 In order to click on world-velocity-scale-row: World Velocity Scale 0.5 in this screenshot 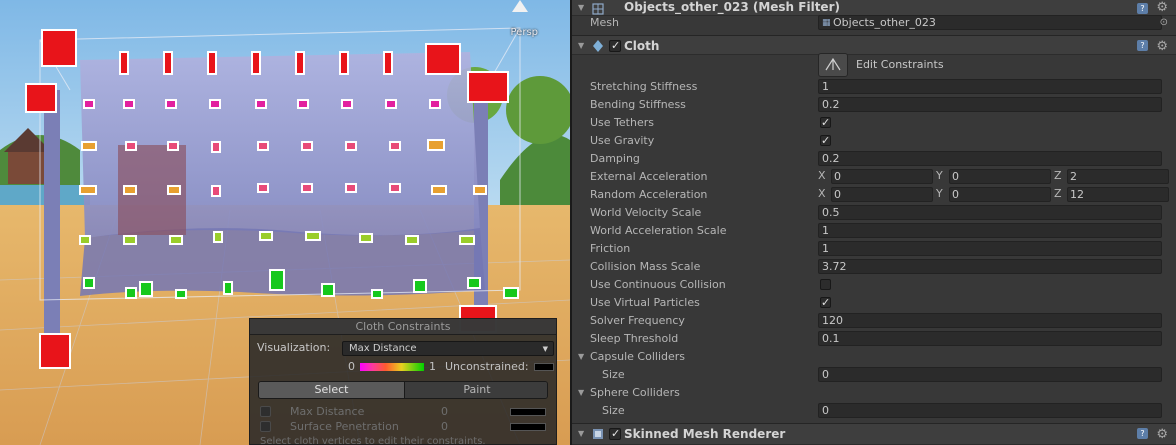, I will do `click(874, 213)`.